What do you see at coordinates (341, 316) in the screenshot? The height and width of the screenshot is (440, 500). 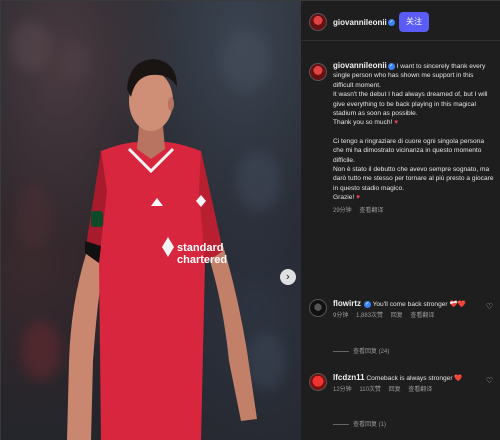 I see `comment-time: 9分钟` at bounding box center [341, 316].